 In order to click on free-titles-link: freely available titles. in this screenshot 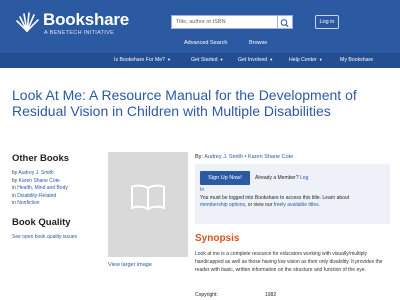, I will do `click(297, 205)`.